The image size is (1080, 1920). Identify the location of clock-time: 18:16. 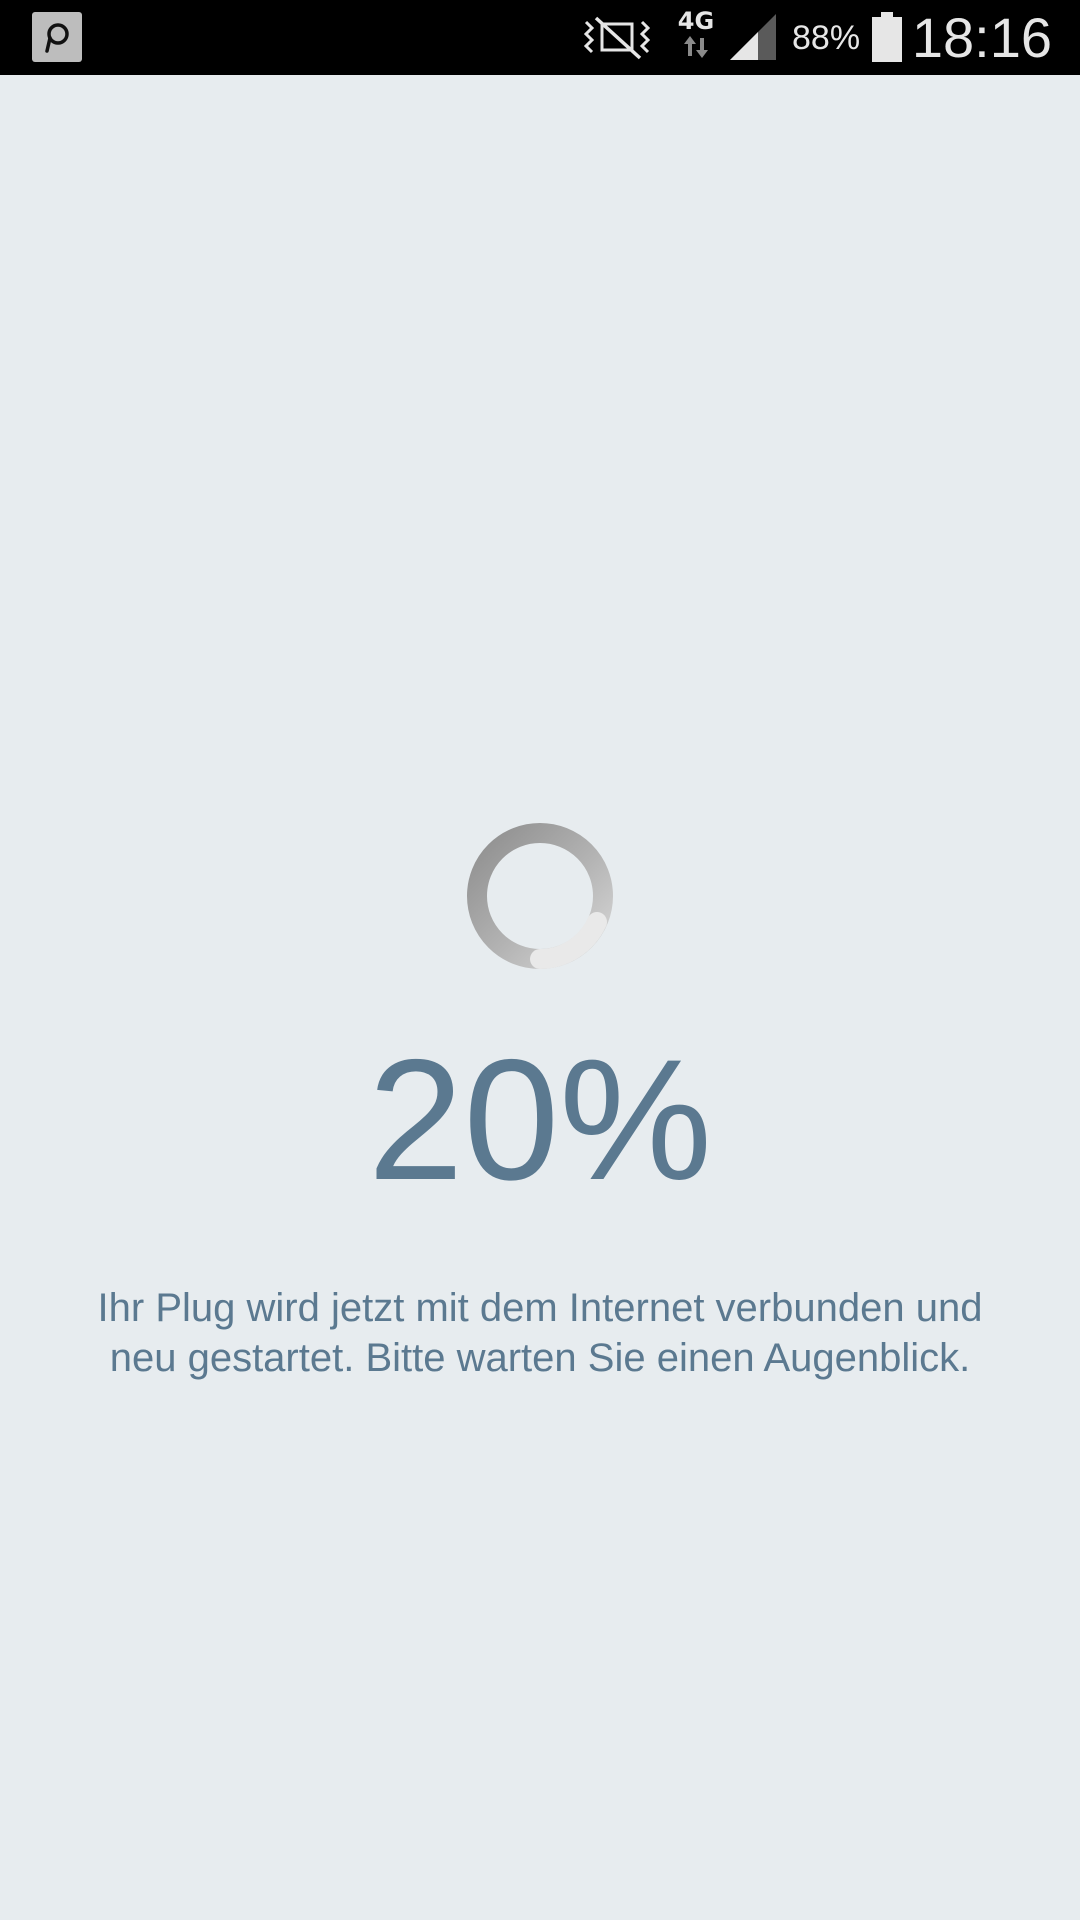
(981, 37).